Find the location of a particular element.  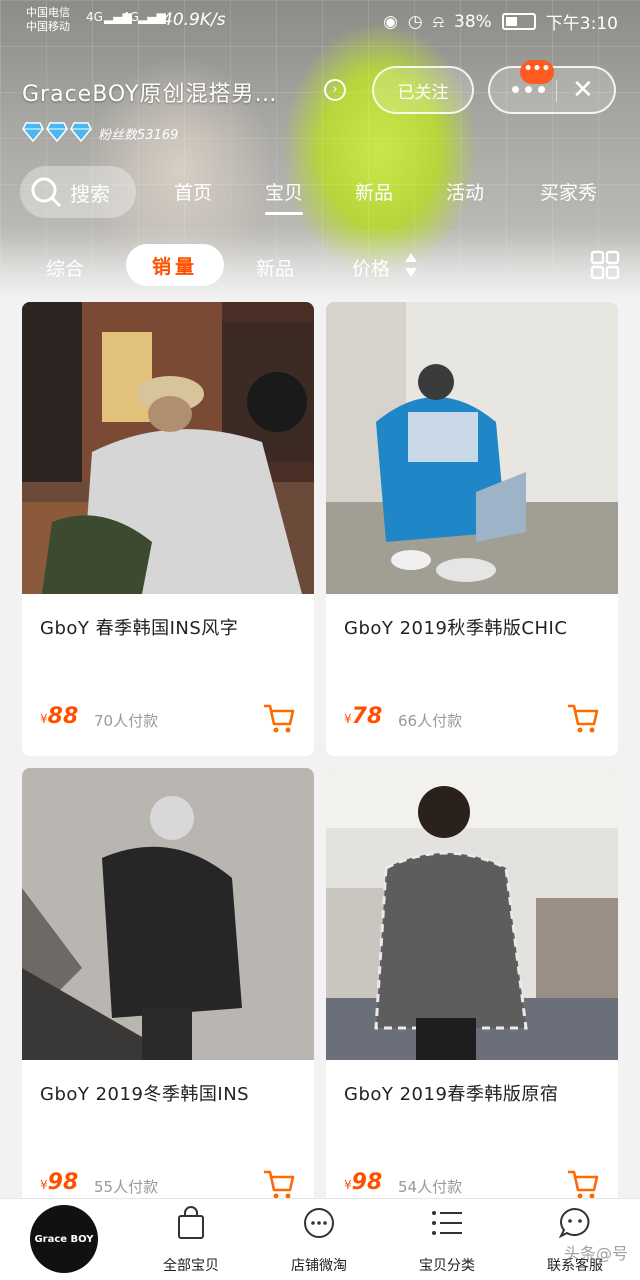

grid-view-icon is located at coordinates (605, 265).